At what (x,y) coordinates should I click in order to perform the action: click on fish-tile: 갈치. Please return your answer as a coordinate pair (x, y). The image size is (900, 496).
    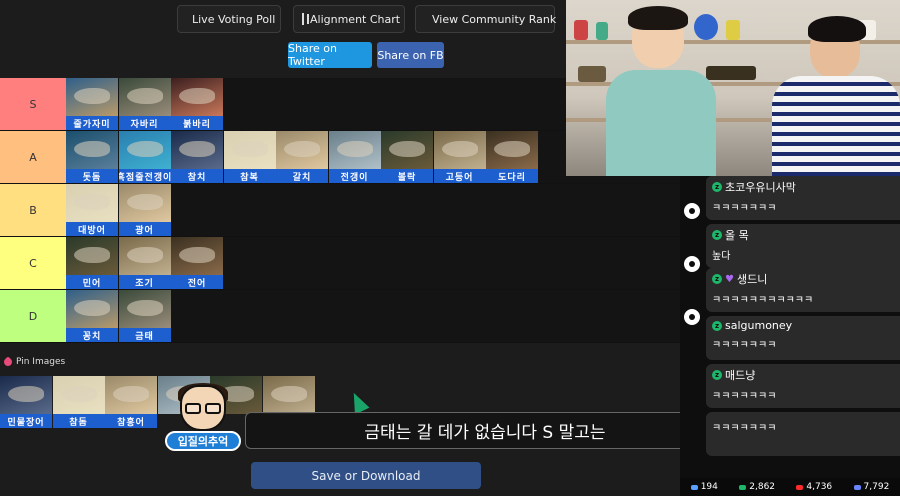
    Looking at the image, I should click on (302, 157).